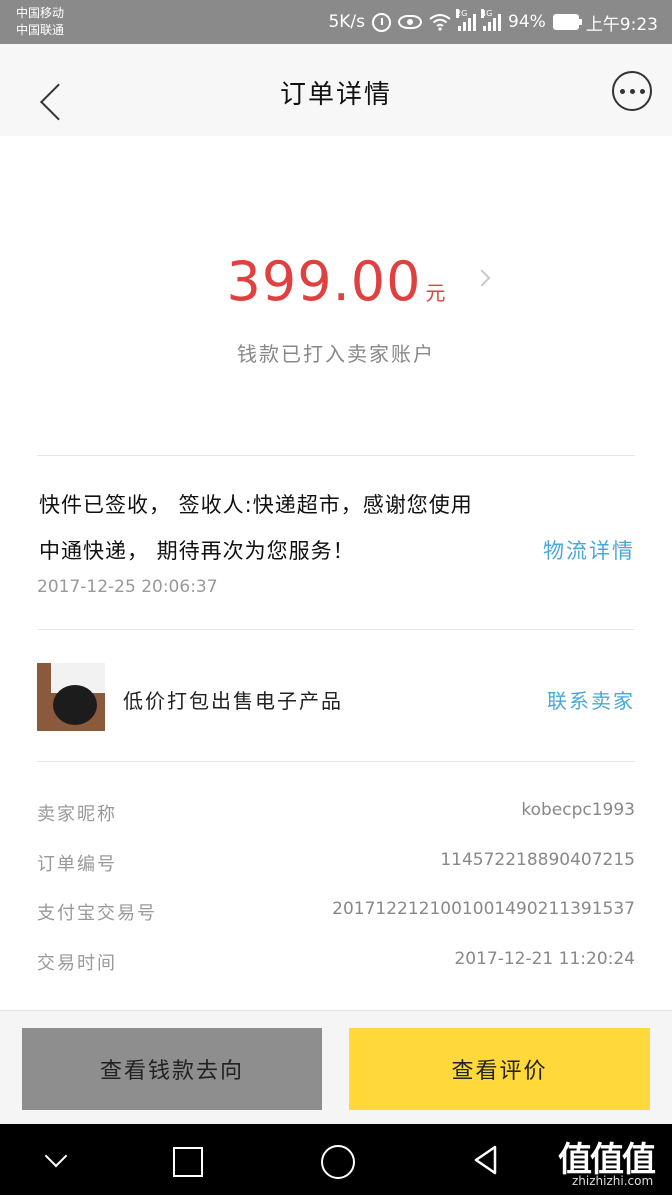  I want to click on nav-bar: 订单详情, so click(336, 90).